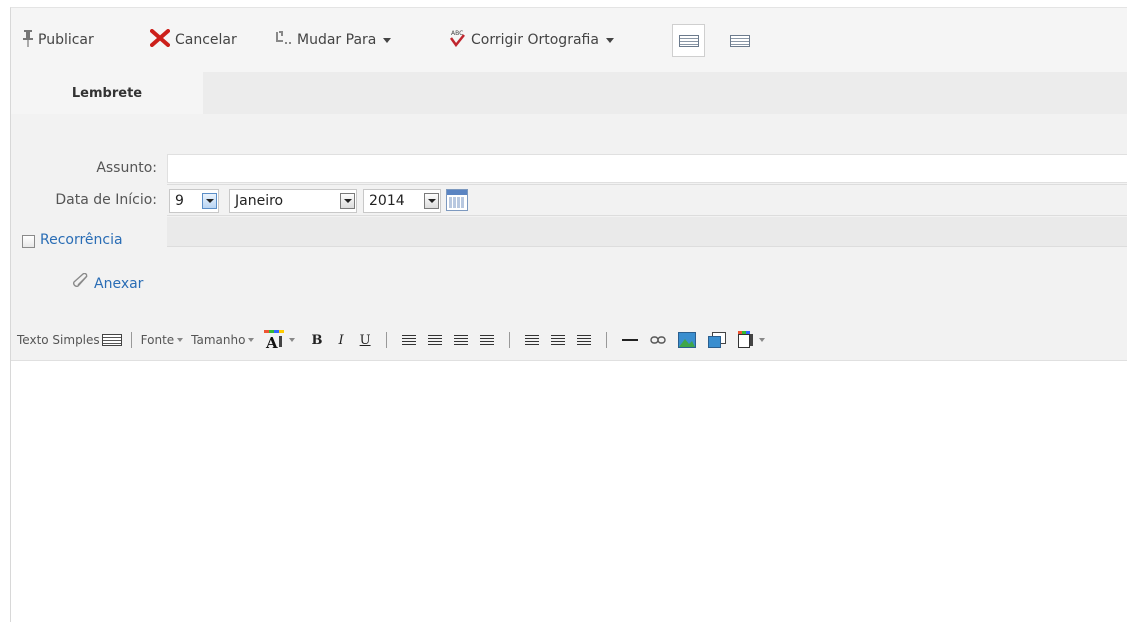 The image size is (1127, 622). What do you see at coordinates (457, 40) in the screenshot?
I see `spellcheck-icon: ABC` at bounding box center [457, 40].